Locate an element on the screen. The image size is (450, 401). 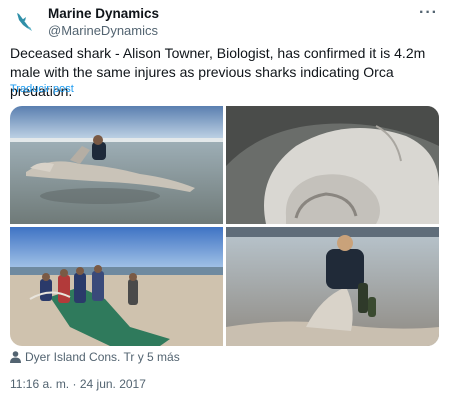
person-icon is located at coordinates (15, 357).